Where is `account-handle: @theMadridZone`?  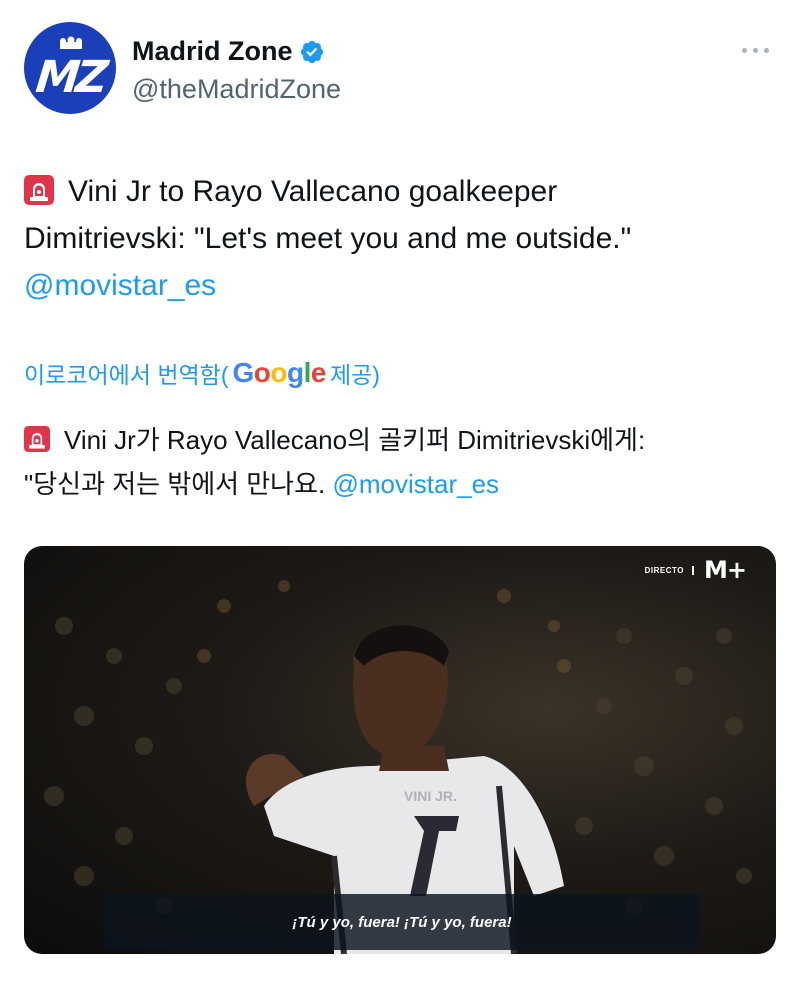
account-handle: @theMadridZone is located at coordinates (236, 89).